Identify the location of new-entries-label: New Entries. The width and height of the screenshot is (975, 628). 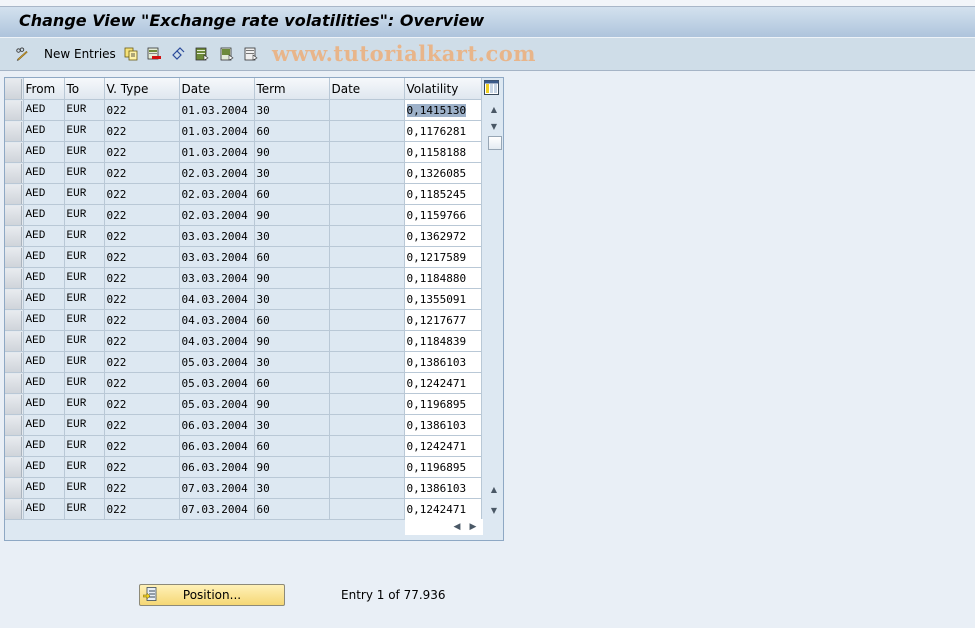
(80, 54).